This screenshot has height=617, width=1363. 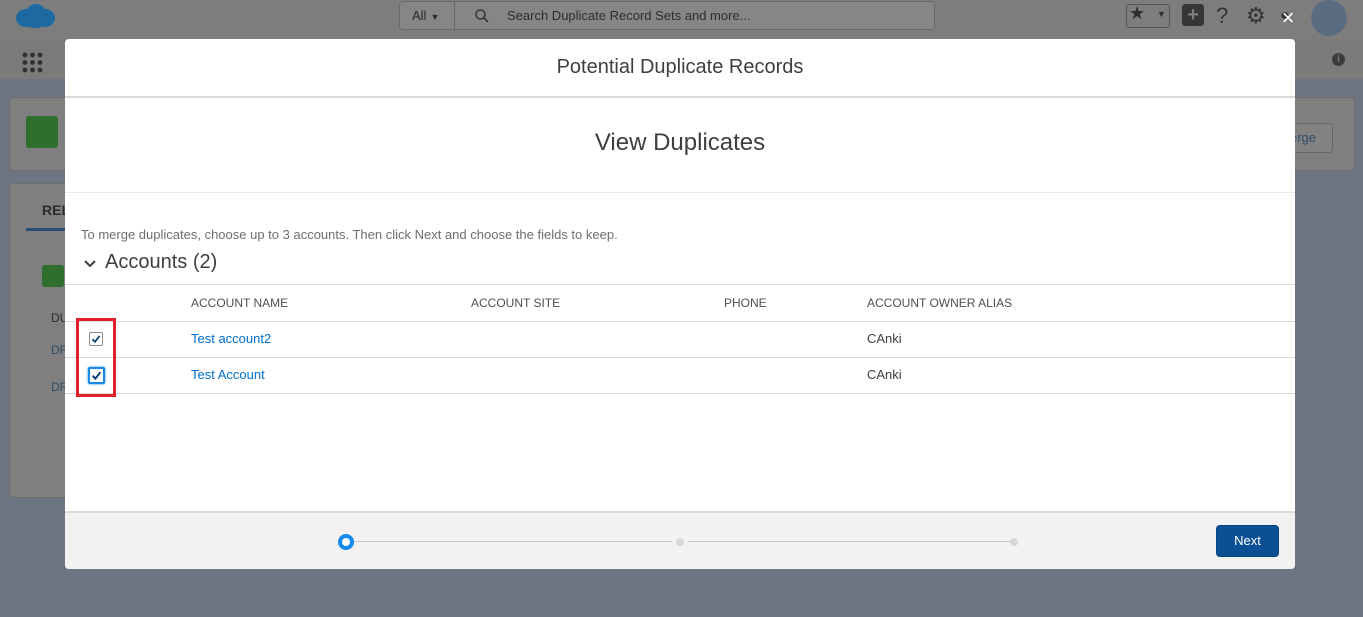 I want to click on related-list-icon, so click(x=53, y=276).